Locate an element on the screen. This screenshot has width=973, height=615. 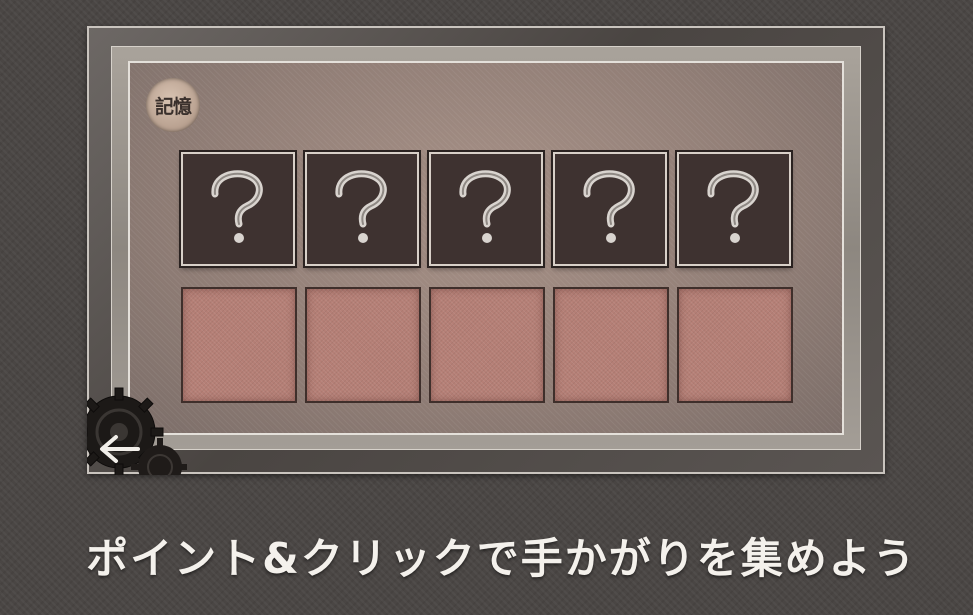
back-arrow-button is located at coordinates (118, 451).